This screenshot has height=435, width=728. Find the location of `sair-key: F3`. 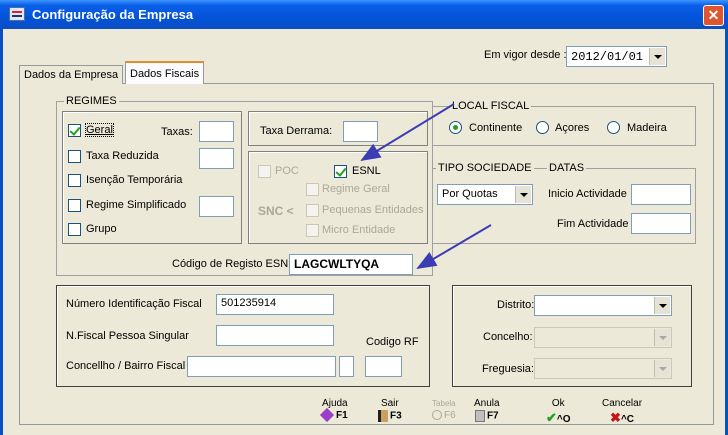

sair-key: F3 is located at coordinates (396, 416).